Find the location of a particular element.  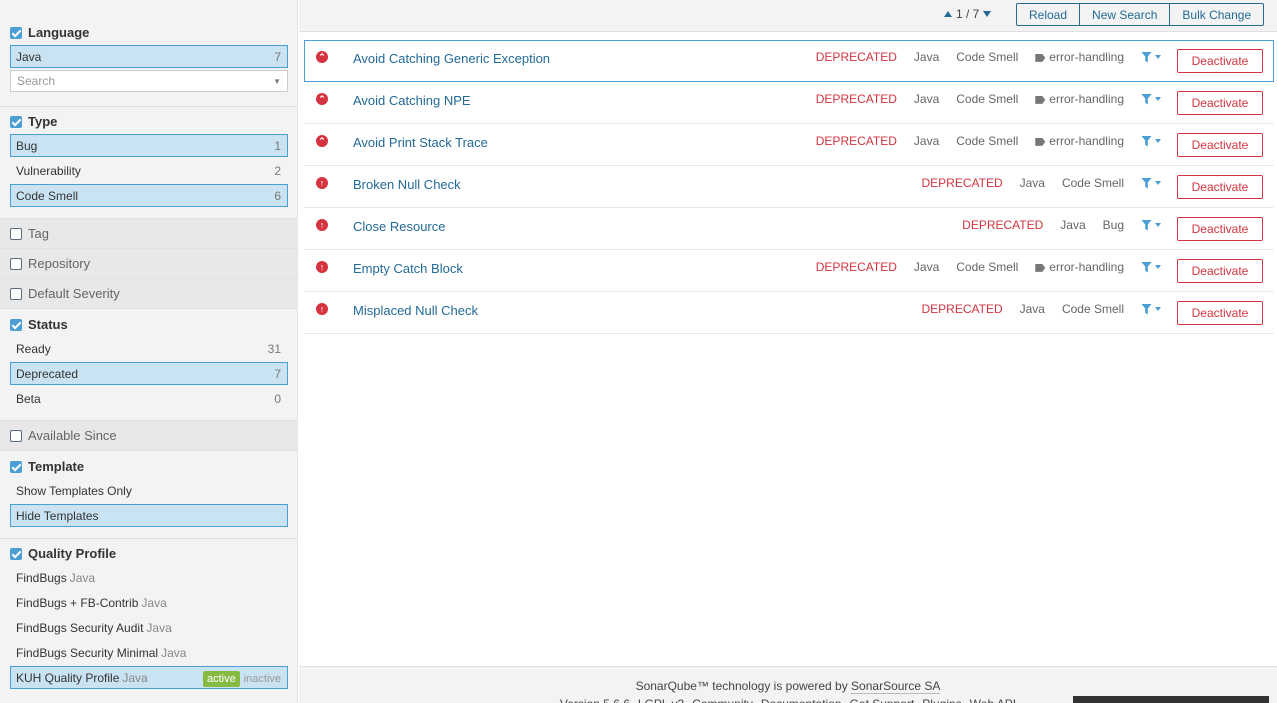

facet-repository: Repository is located at coordinates (148, 264).